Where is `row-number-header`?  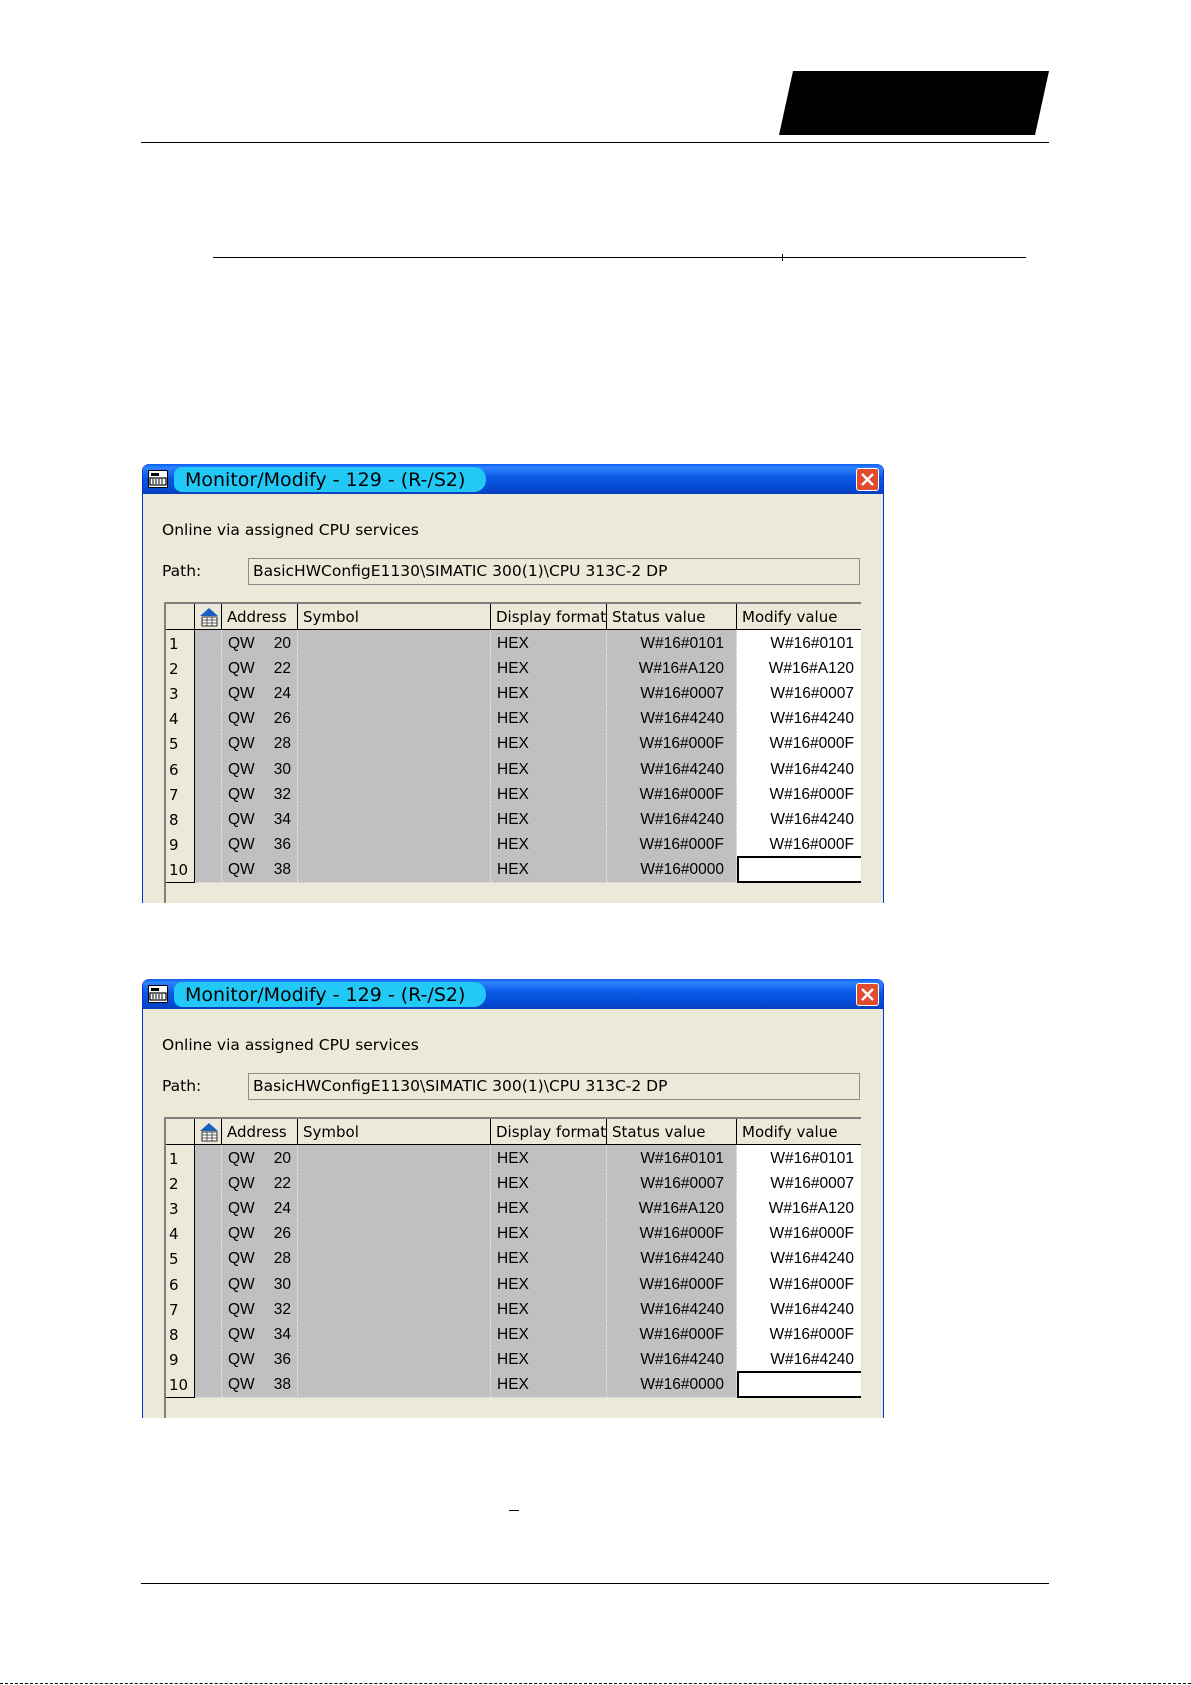
row-number-header is located at coordinates (180, 1132).